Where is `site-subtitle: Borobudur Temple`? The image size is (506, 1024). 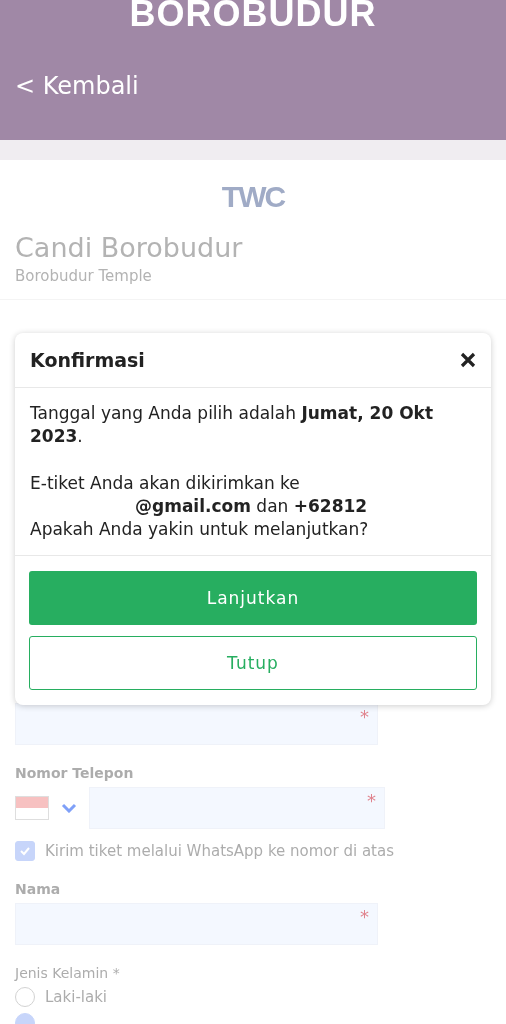
site-subtitle: Borobudur Temple is located at coordinates (84, 276).